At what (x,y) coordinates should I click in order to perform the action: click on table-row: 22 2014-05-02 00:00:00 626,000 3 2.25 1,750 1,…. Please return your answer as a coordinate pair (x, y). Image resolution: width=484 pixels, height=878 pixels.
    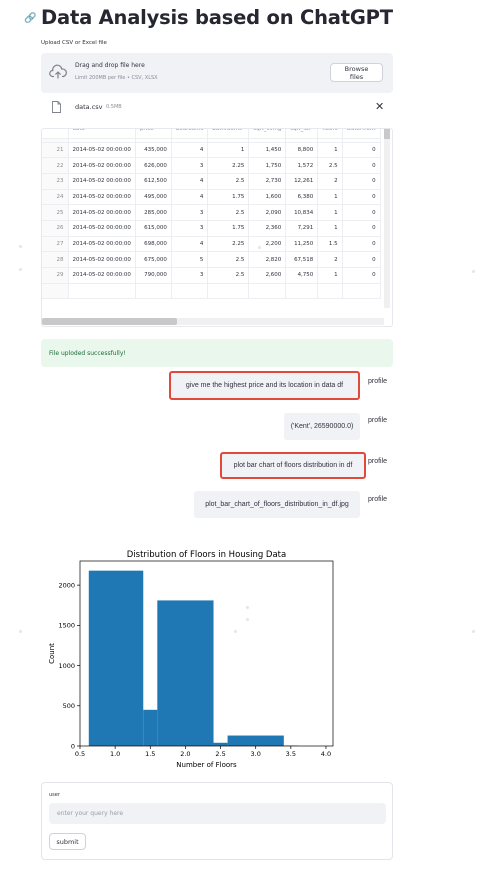
    Looking at the image, I should click on (211, 165).